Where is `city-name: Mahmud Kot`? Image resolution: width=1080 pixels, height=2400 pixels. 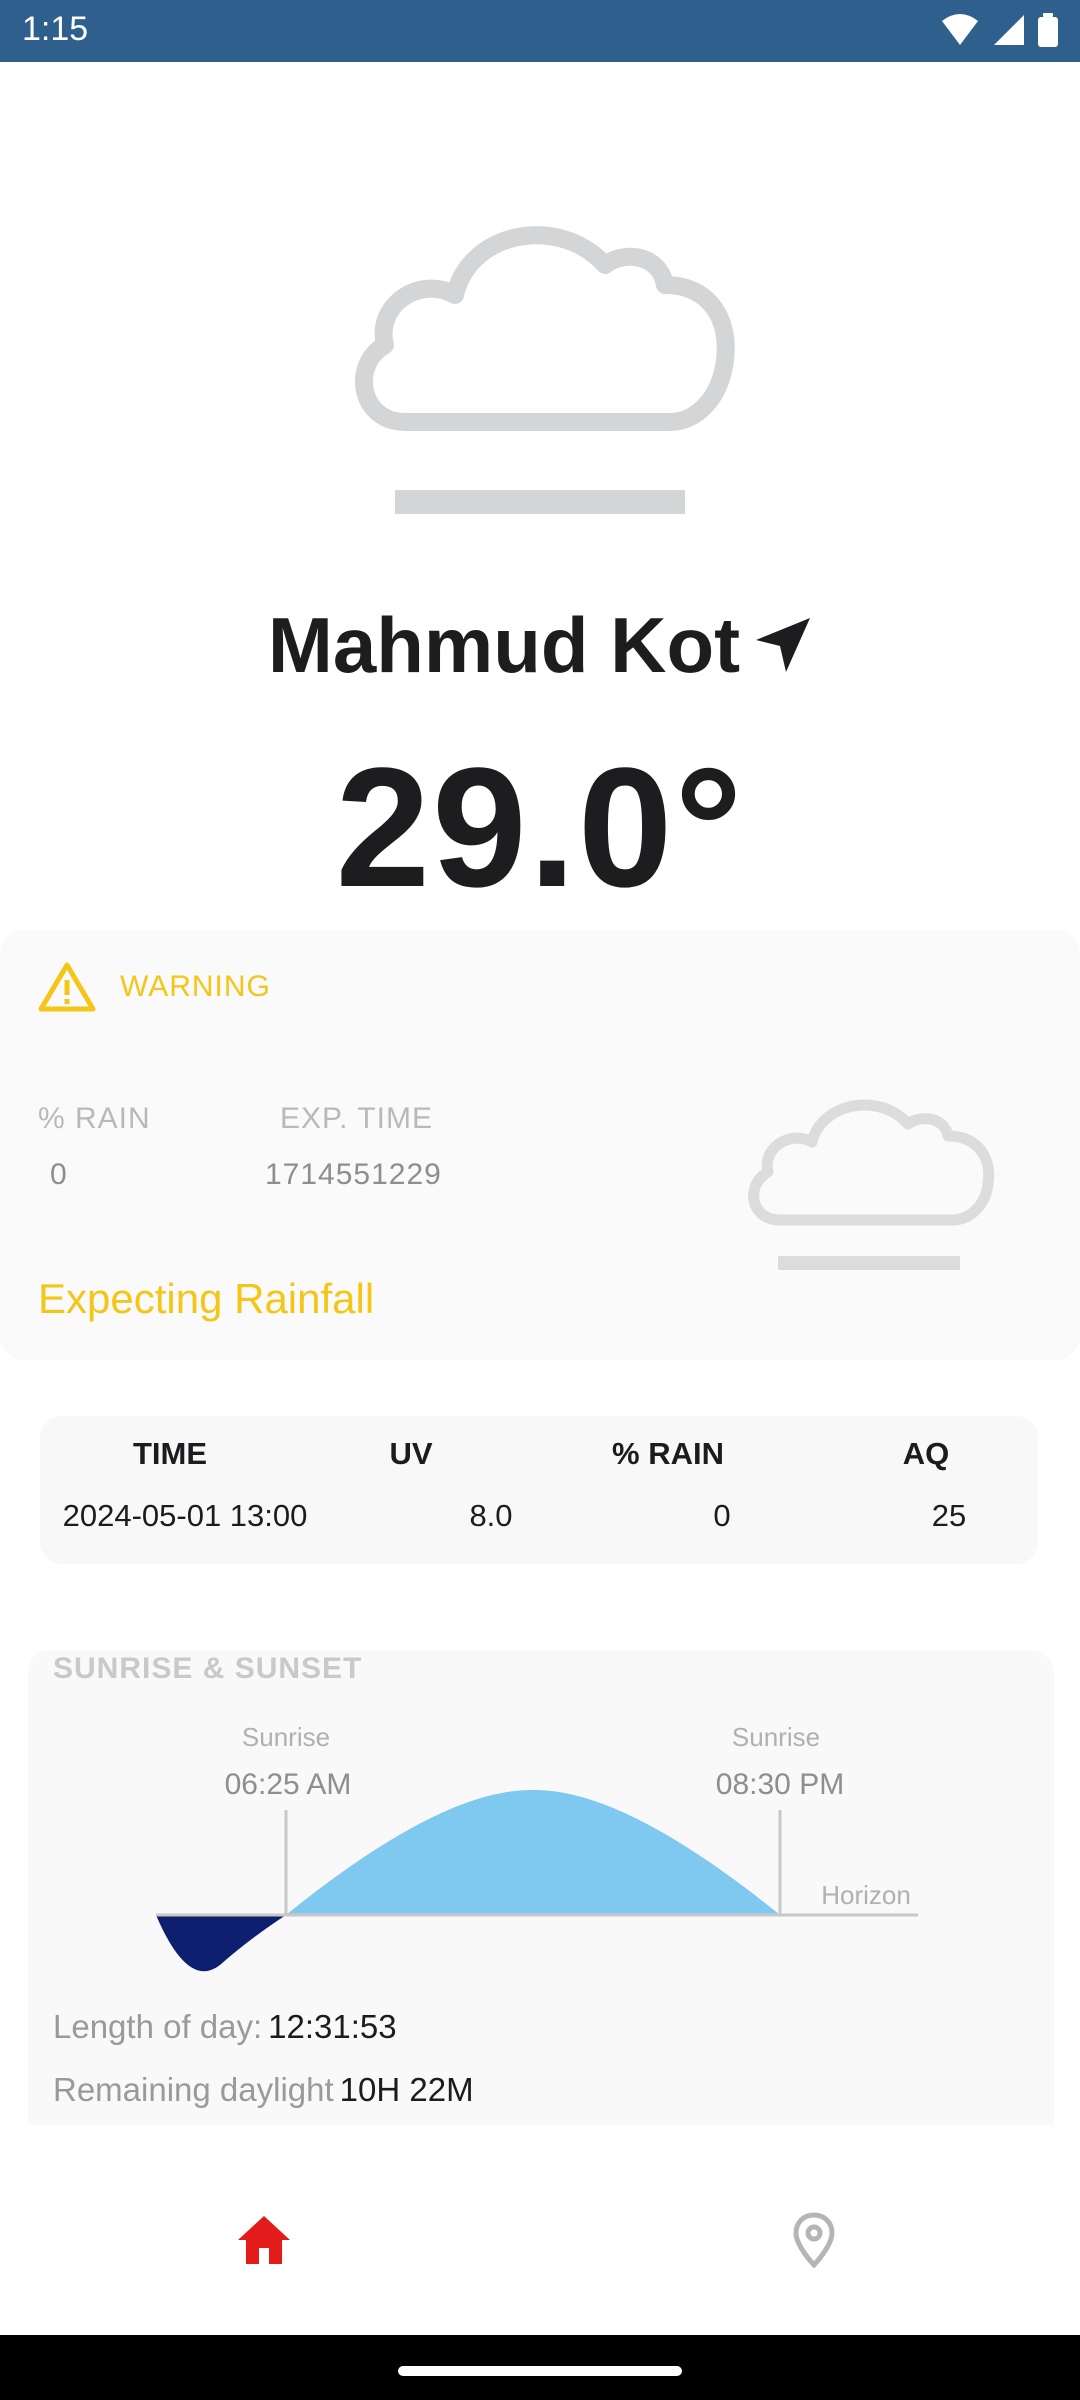
city-name: Mahmud Kot is located at coordinates (504, 644).